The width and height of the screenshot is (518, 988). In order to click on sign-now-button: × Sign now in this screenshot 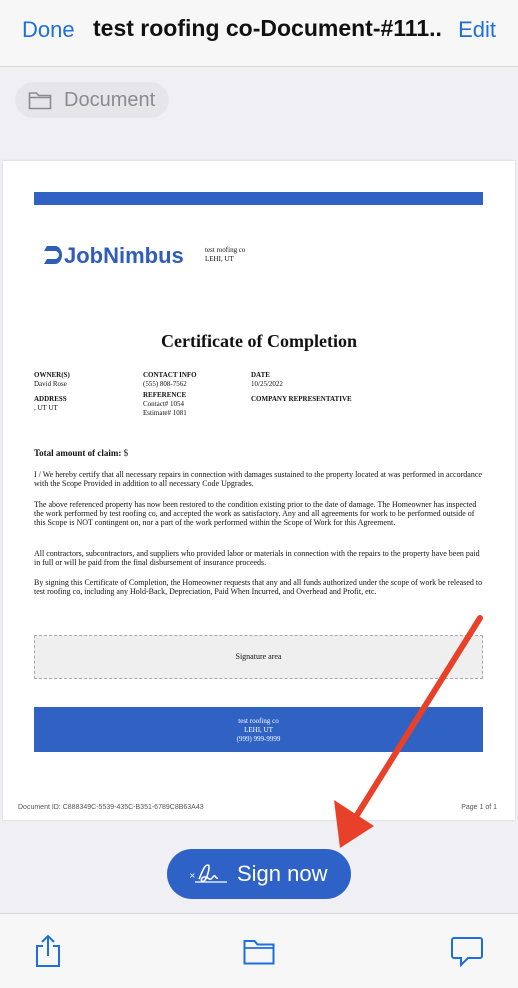, I will do `click(259, 874)`.